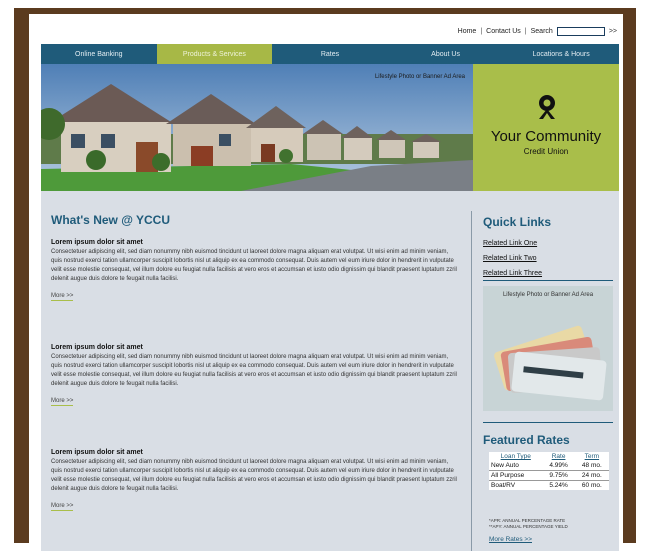 This screenshot has width=653, height=551. I want to click on home-link: Home, so click(467, 31).